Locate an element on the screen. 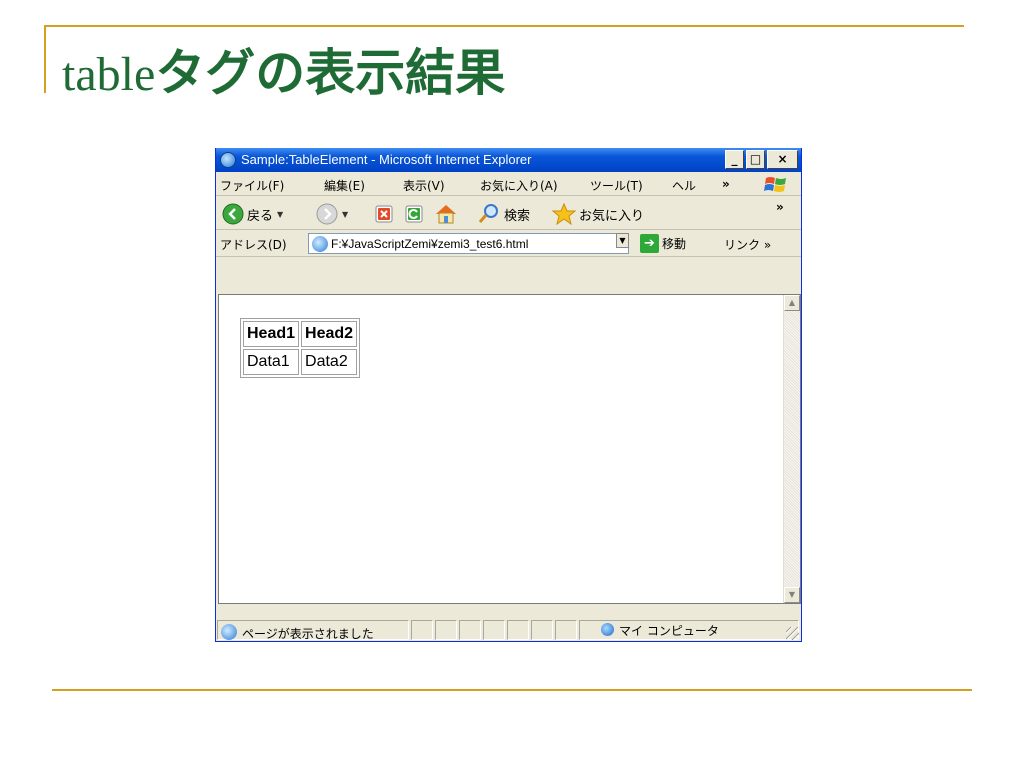  scroll-up-button: ▲ is located at coordinates (792, 303).